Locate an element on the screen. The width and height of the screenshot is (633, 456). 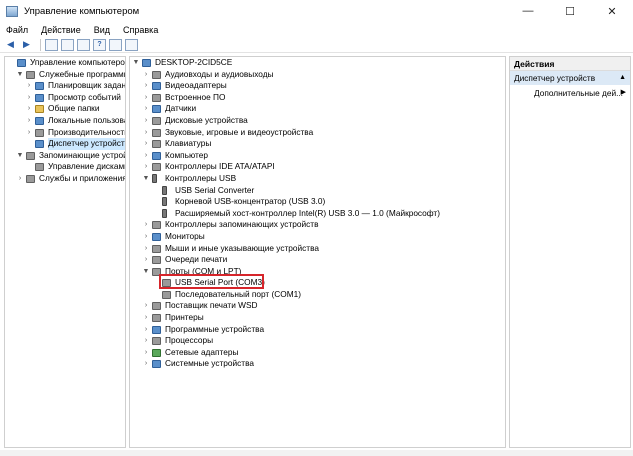
device-label: Корневой USB-концентратор (USB 3.0) is located at coordinates (250, 201).